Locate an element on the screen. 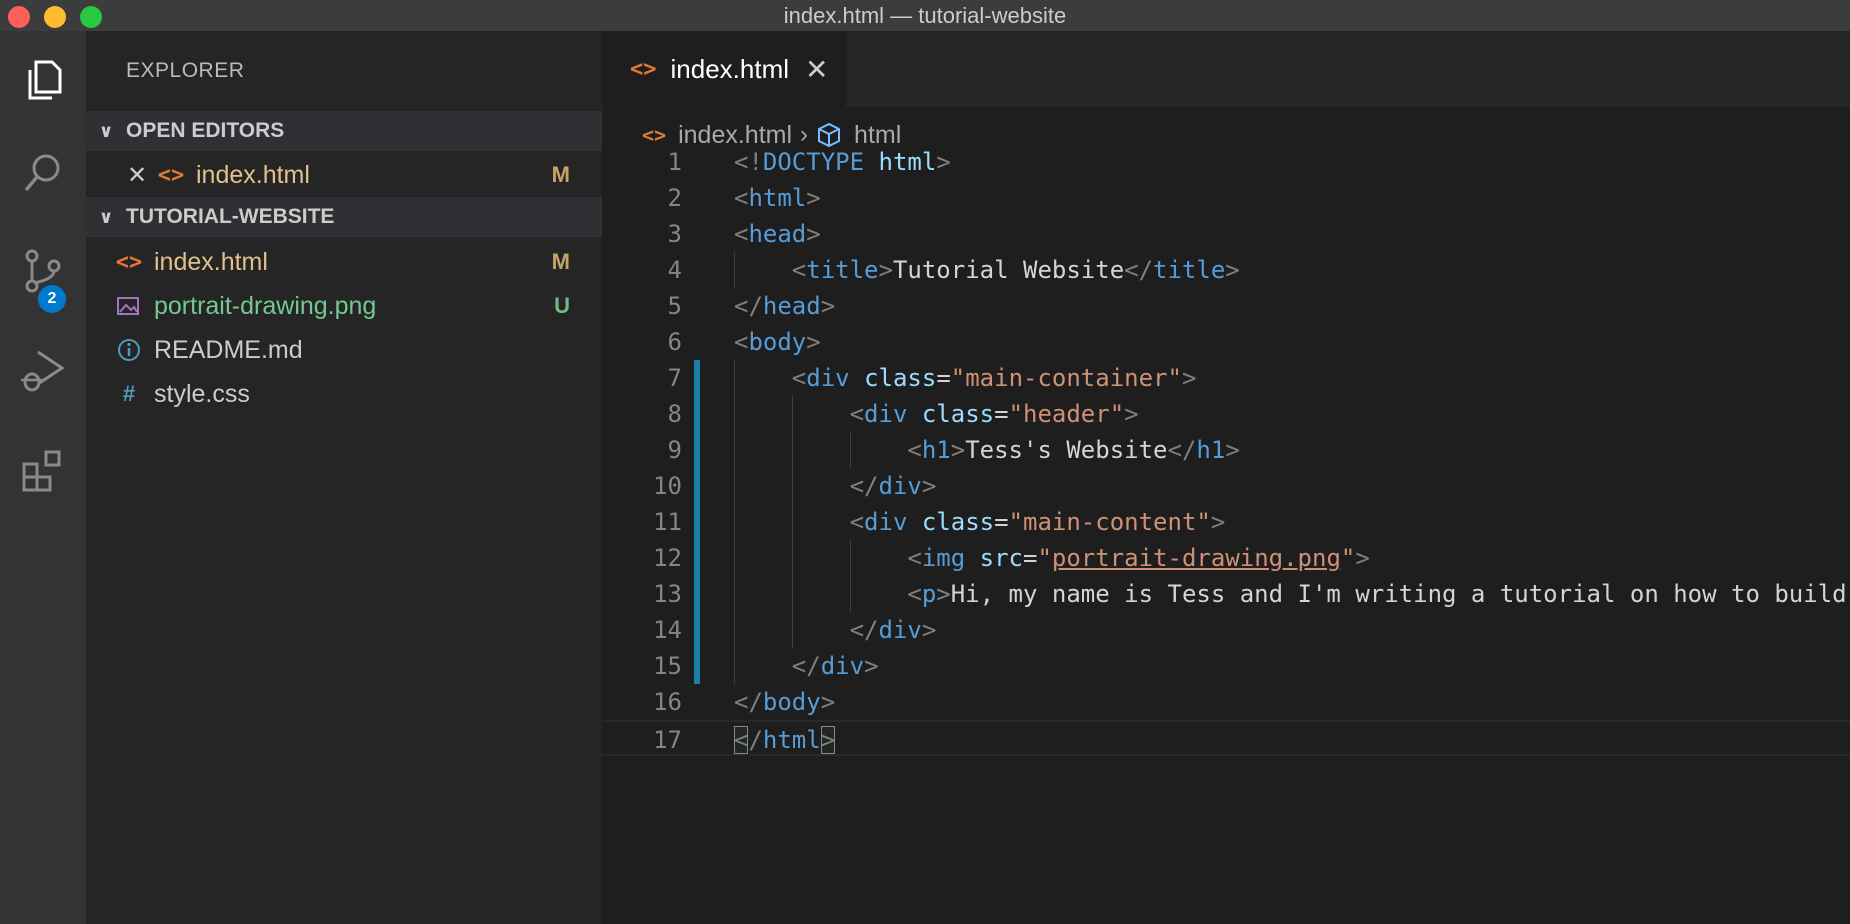 This screenshot has height=924, width=1850. close-window-button is located at coordinates (19, 17).